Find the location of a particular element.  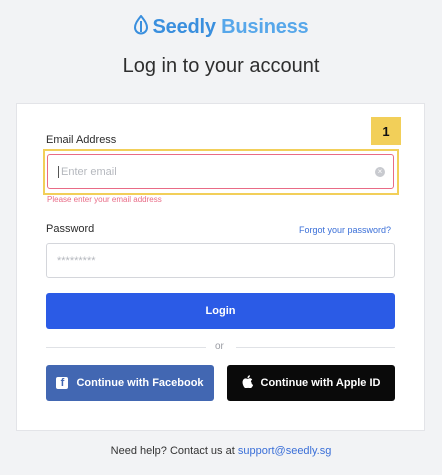

divider-or: or is located at coordinates (219, 346).